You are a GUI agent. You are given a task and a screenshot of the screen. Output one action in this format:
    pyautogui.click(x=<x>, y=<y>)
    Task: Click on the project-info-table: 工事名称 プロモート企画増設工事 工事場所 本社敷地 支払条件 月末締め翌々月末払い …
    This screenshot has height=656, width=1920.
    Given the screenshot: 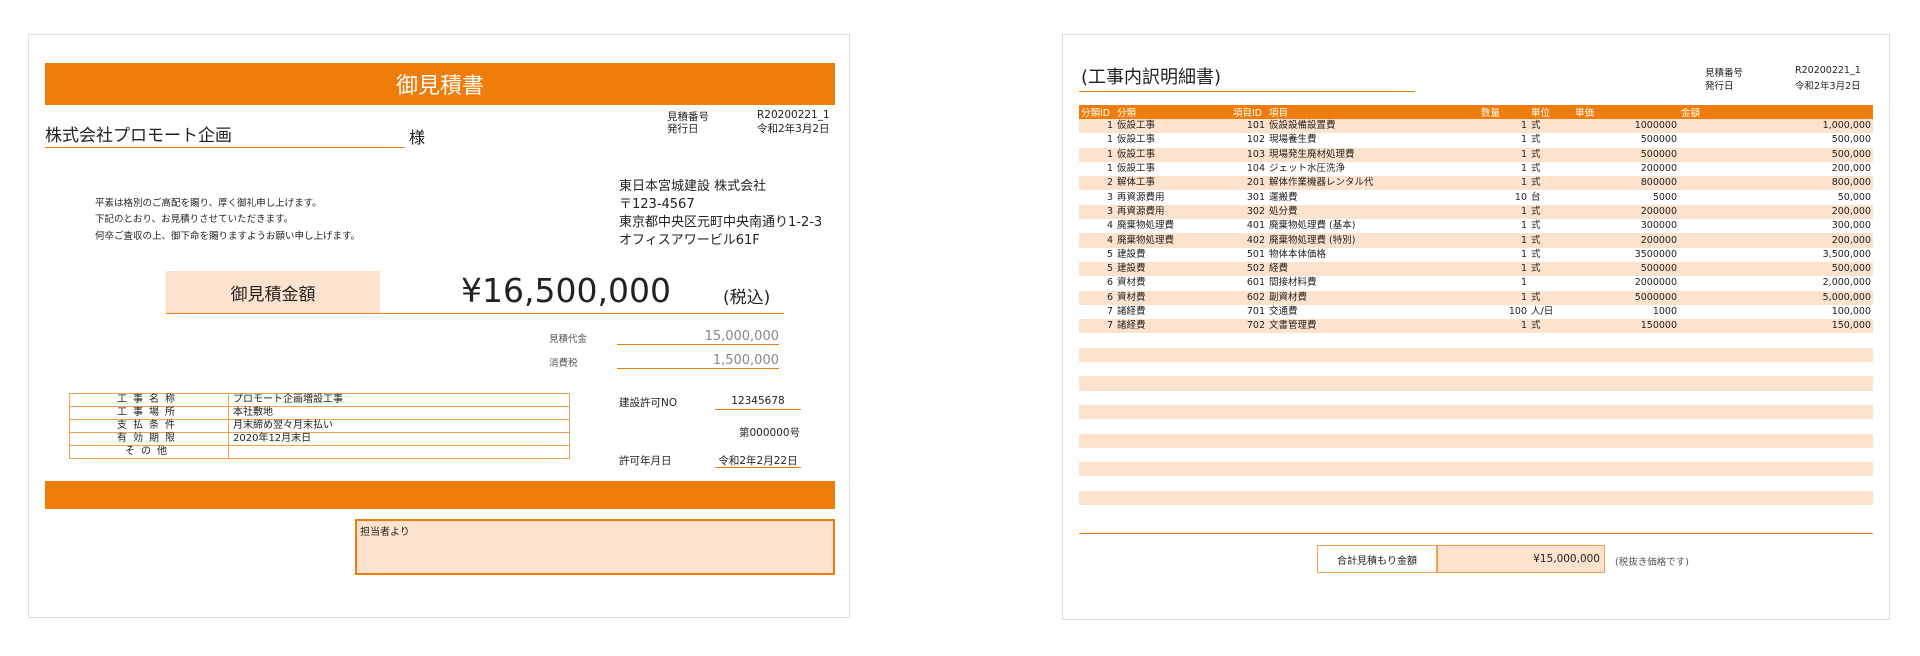 What is the action you would take?
    pyautogui.click(x=319, y=426)
    